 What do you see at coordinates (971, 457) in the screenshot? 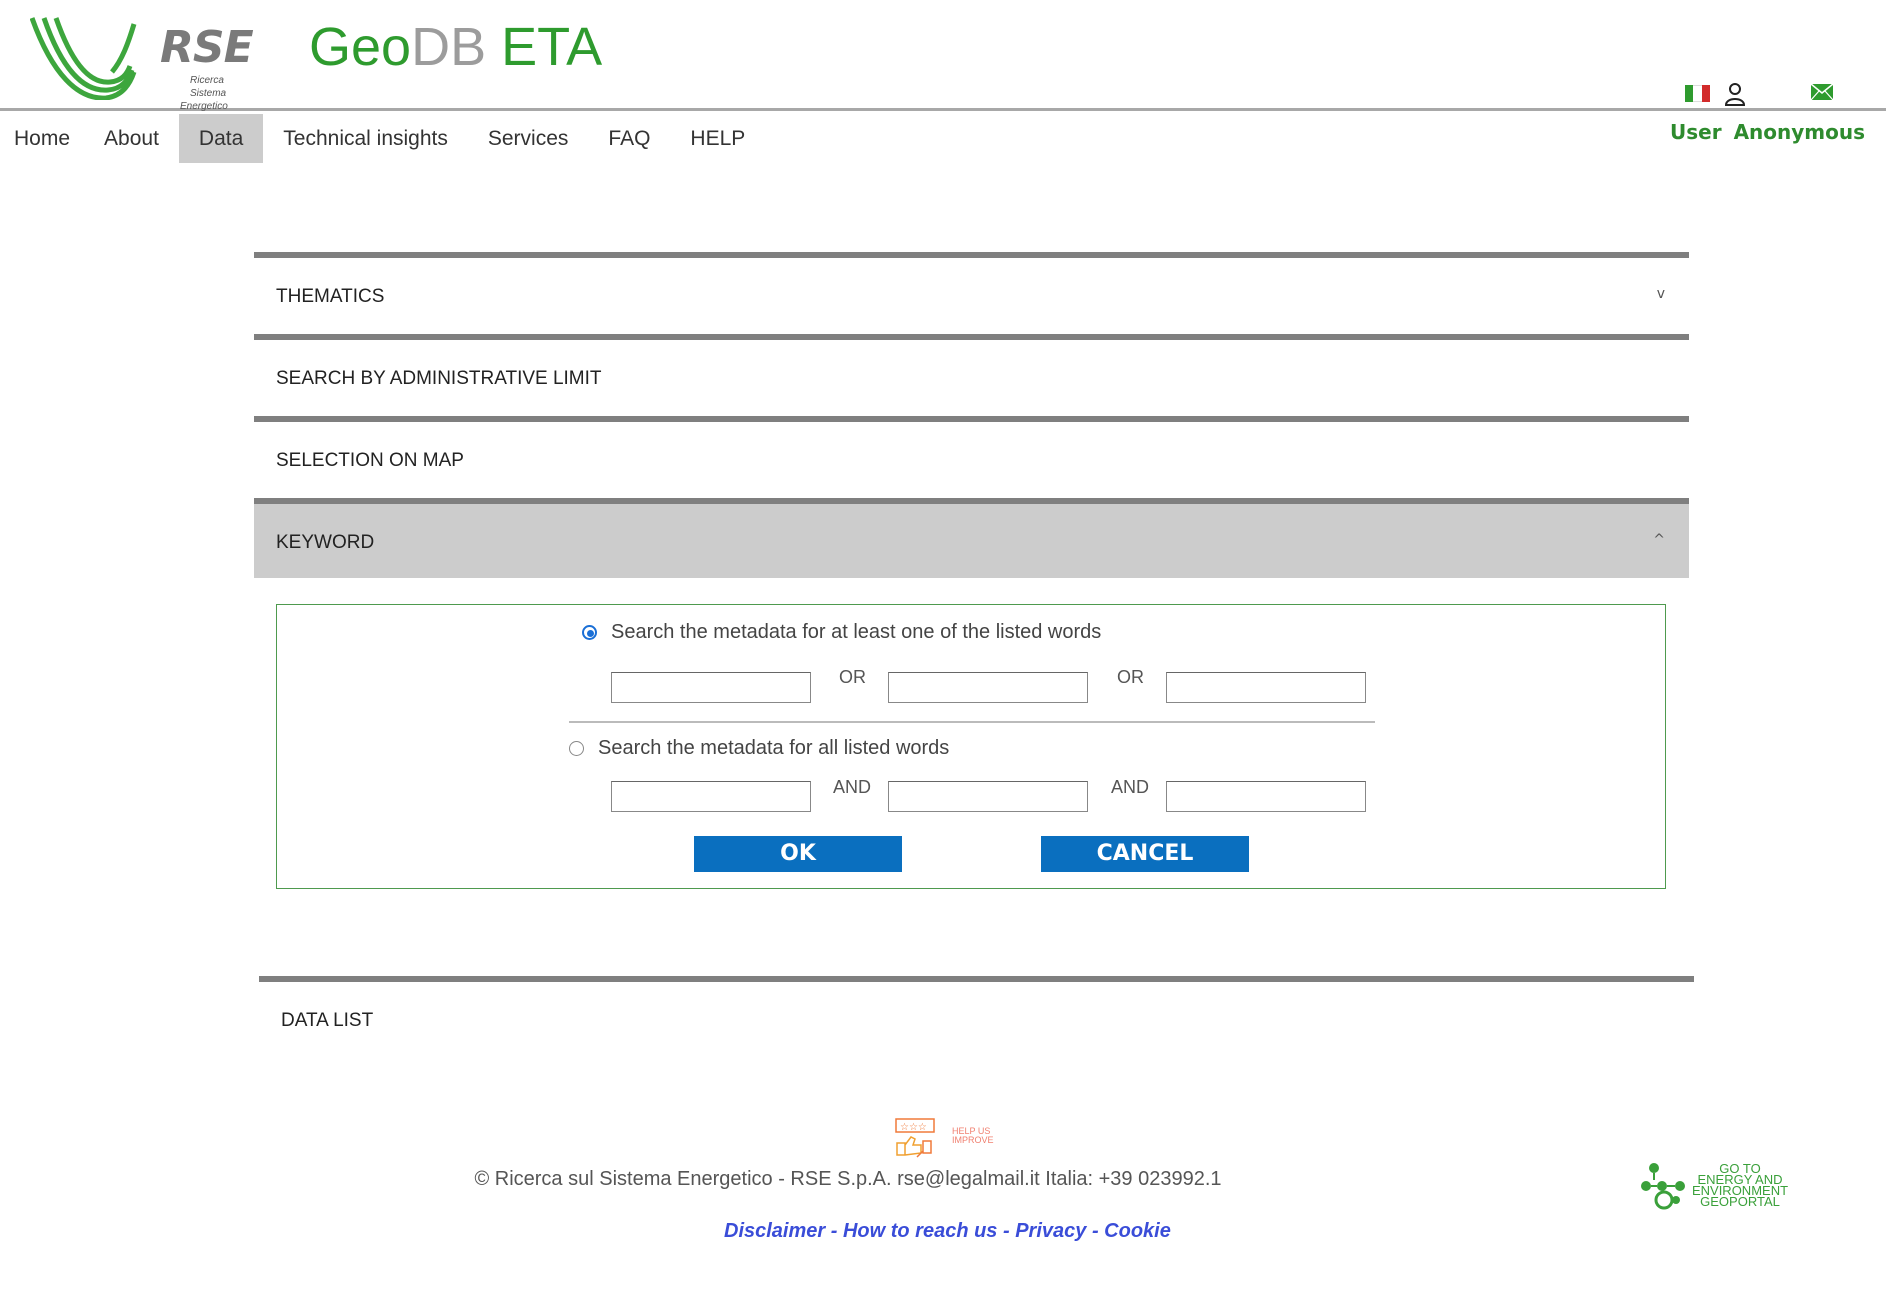
I see `accordion-selection-on-map: SELECTION ON MAP` at bounding box center [971, 457].